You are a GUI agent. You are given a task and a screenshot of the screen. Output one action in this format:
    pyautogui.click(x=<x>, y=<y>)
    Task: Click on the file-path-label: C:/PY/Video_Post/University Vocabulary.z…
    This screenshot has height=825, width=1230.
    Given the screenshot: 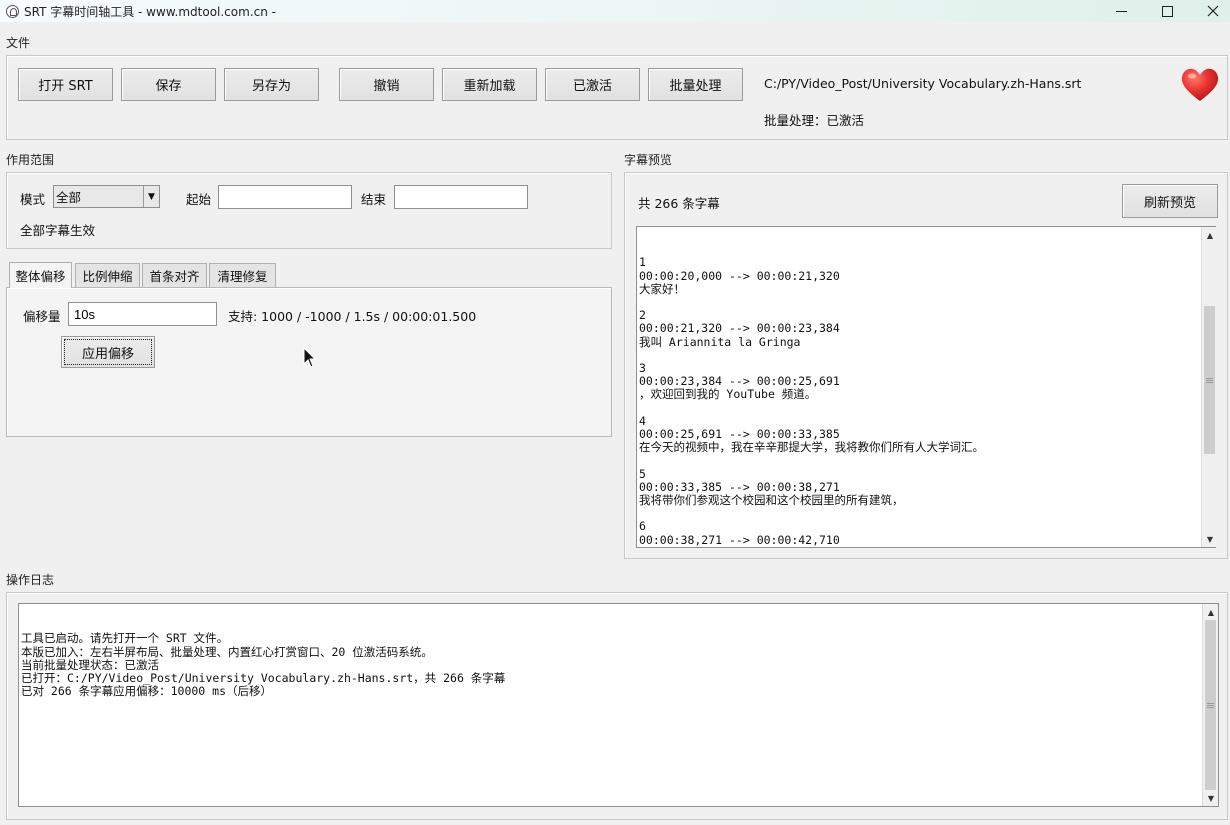 What is the action you would take?
    pyautogui.click(x=923, y=83)
    